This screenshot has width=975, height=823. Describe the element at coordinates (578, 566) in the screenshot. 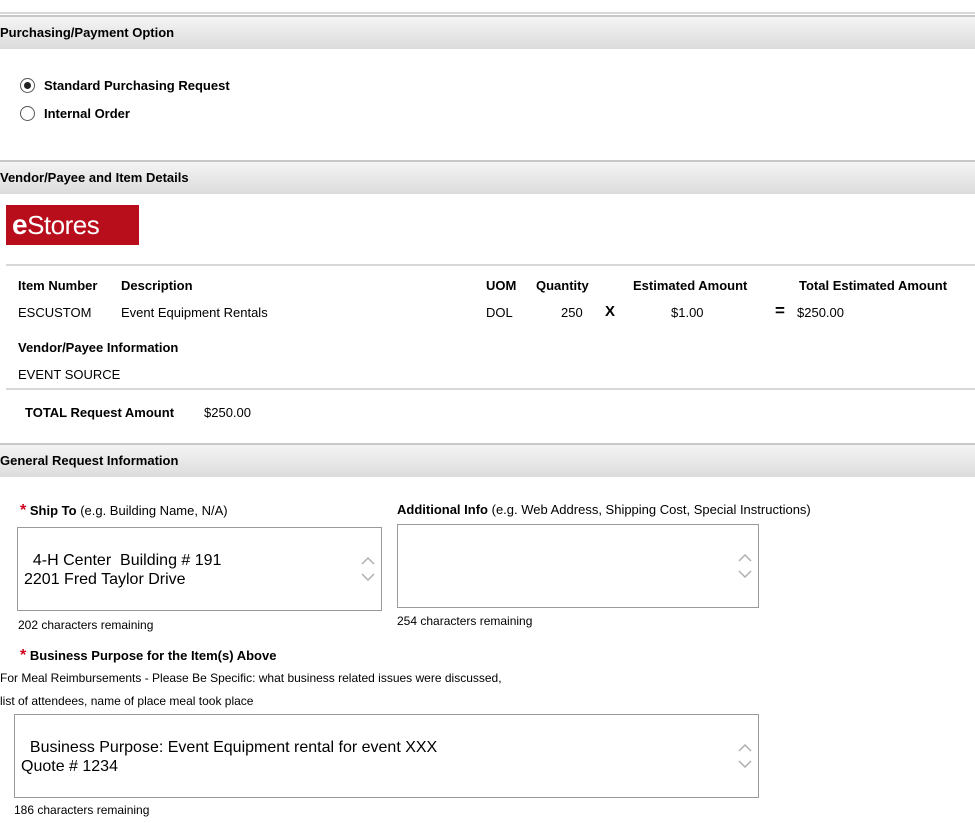

I see `additional-info-textarea` at that location.